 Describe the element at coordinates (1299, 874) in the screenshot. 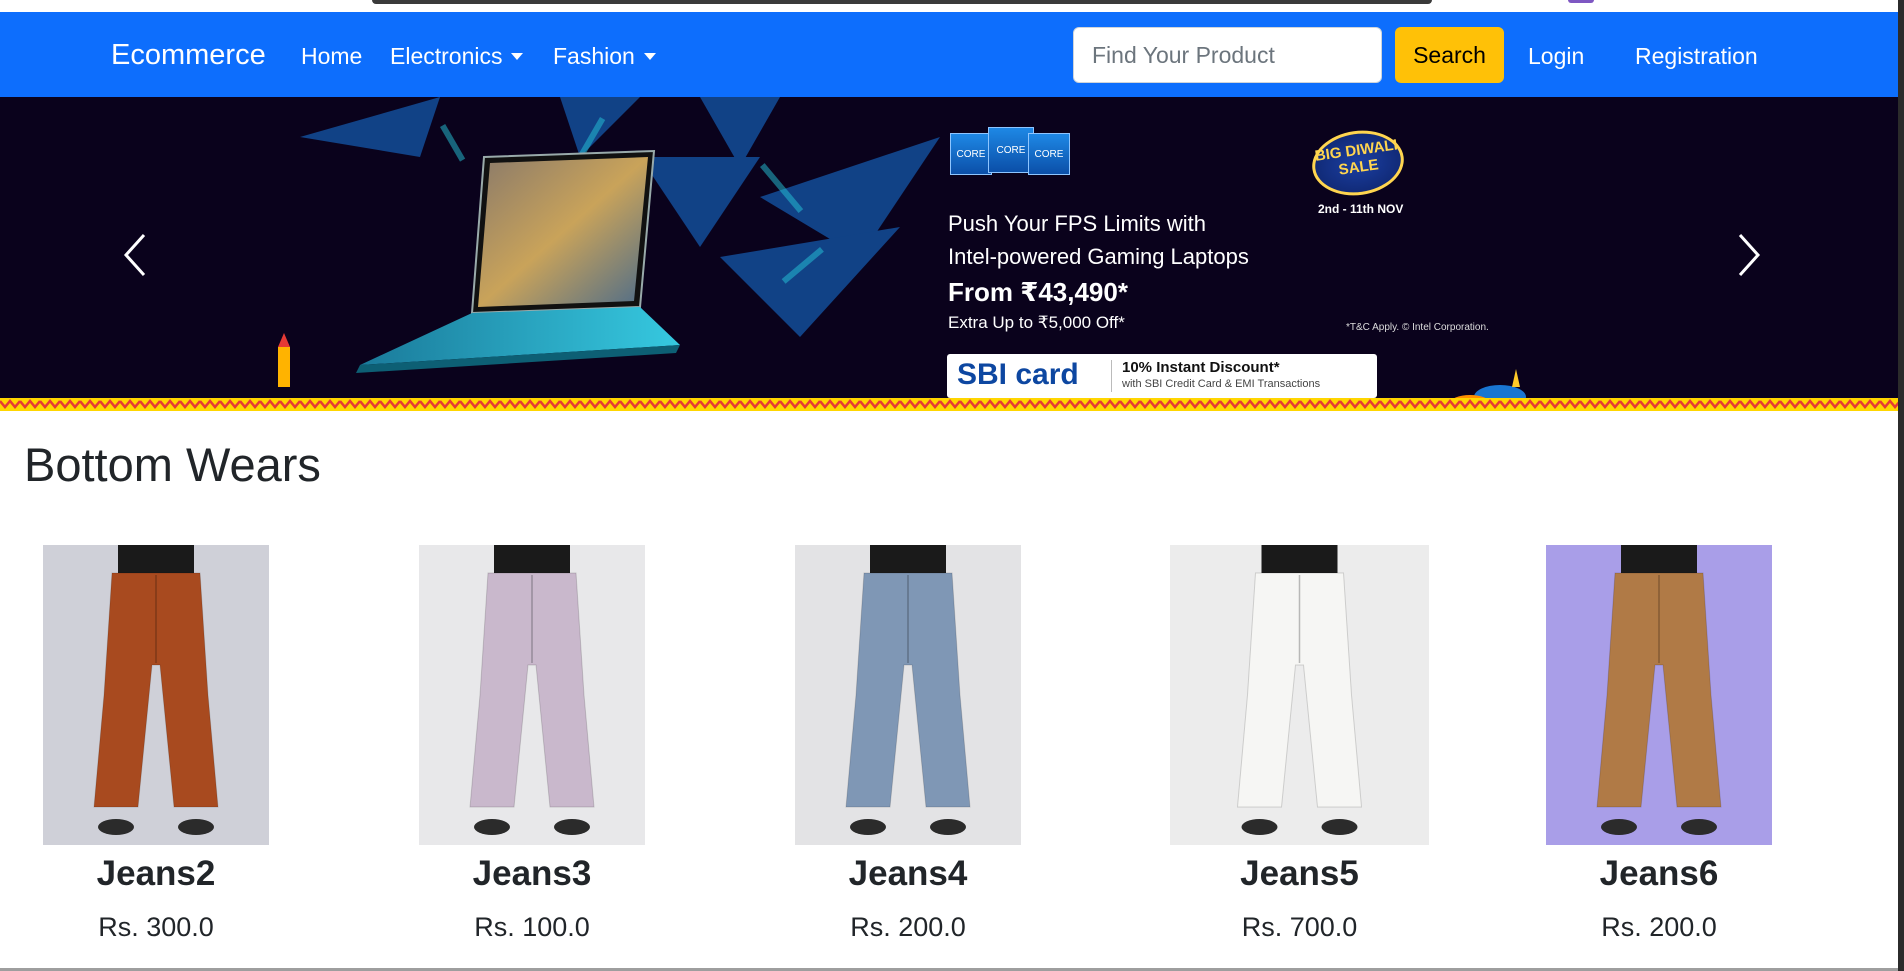

I see `product-name: Jeans5` at that location.